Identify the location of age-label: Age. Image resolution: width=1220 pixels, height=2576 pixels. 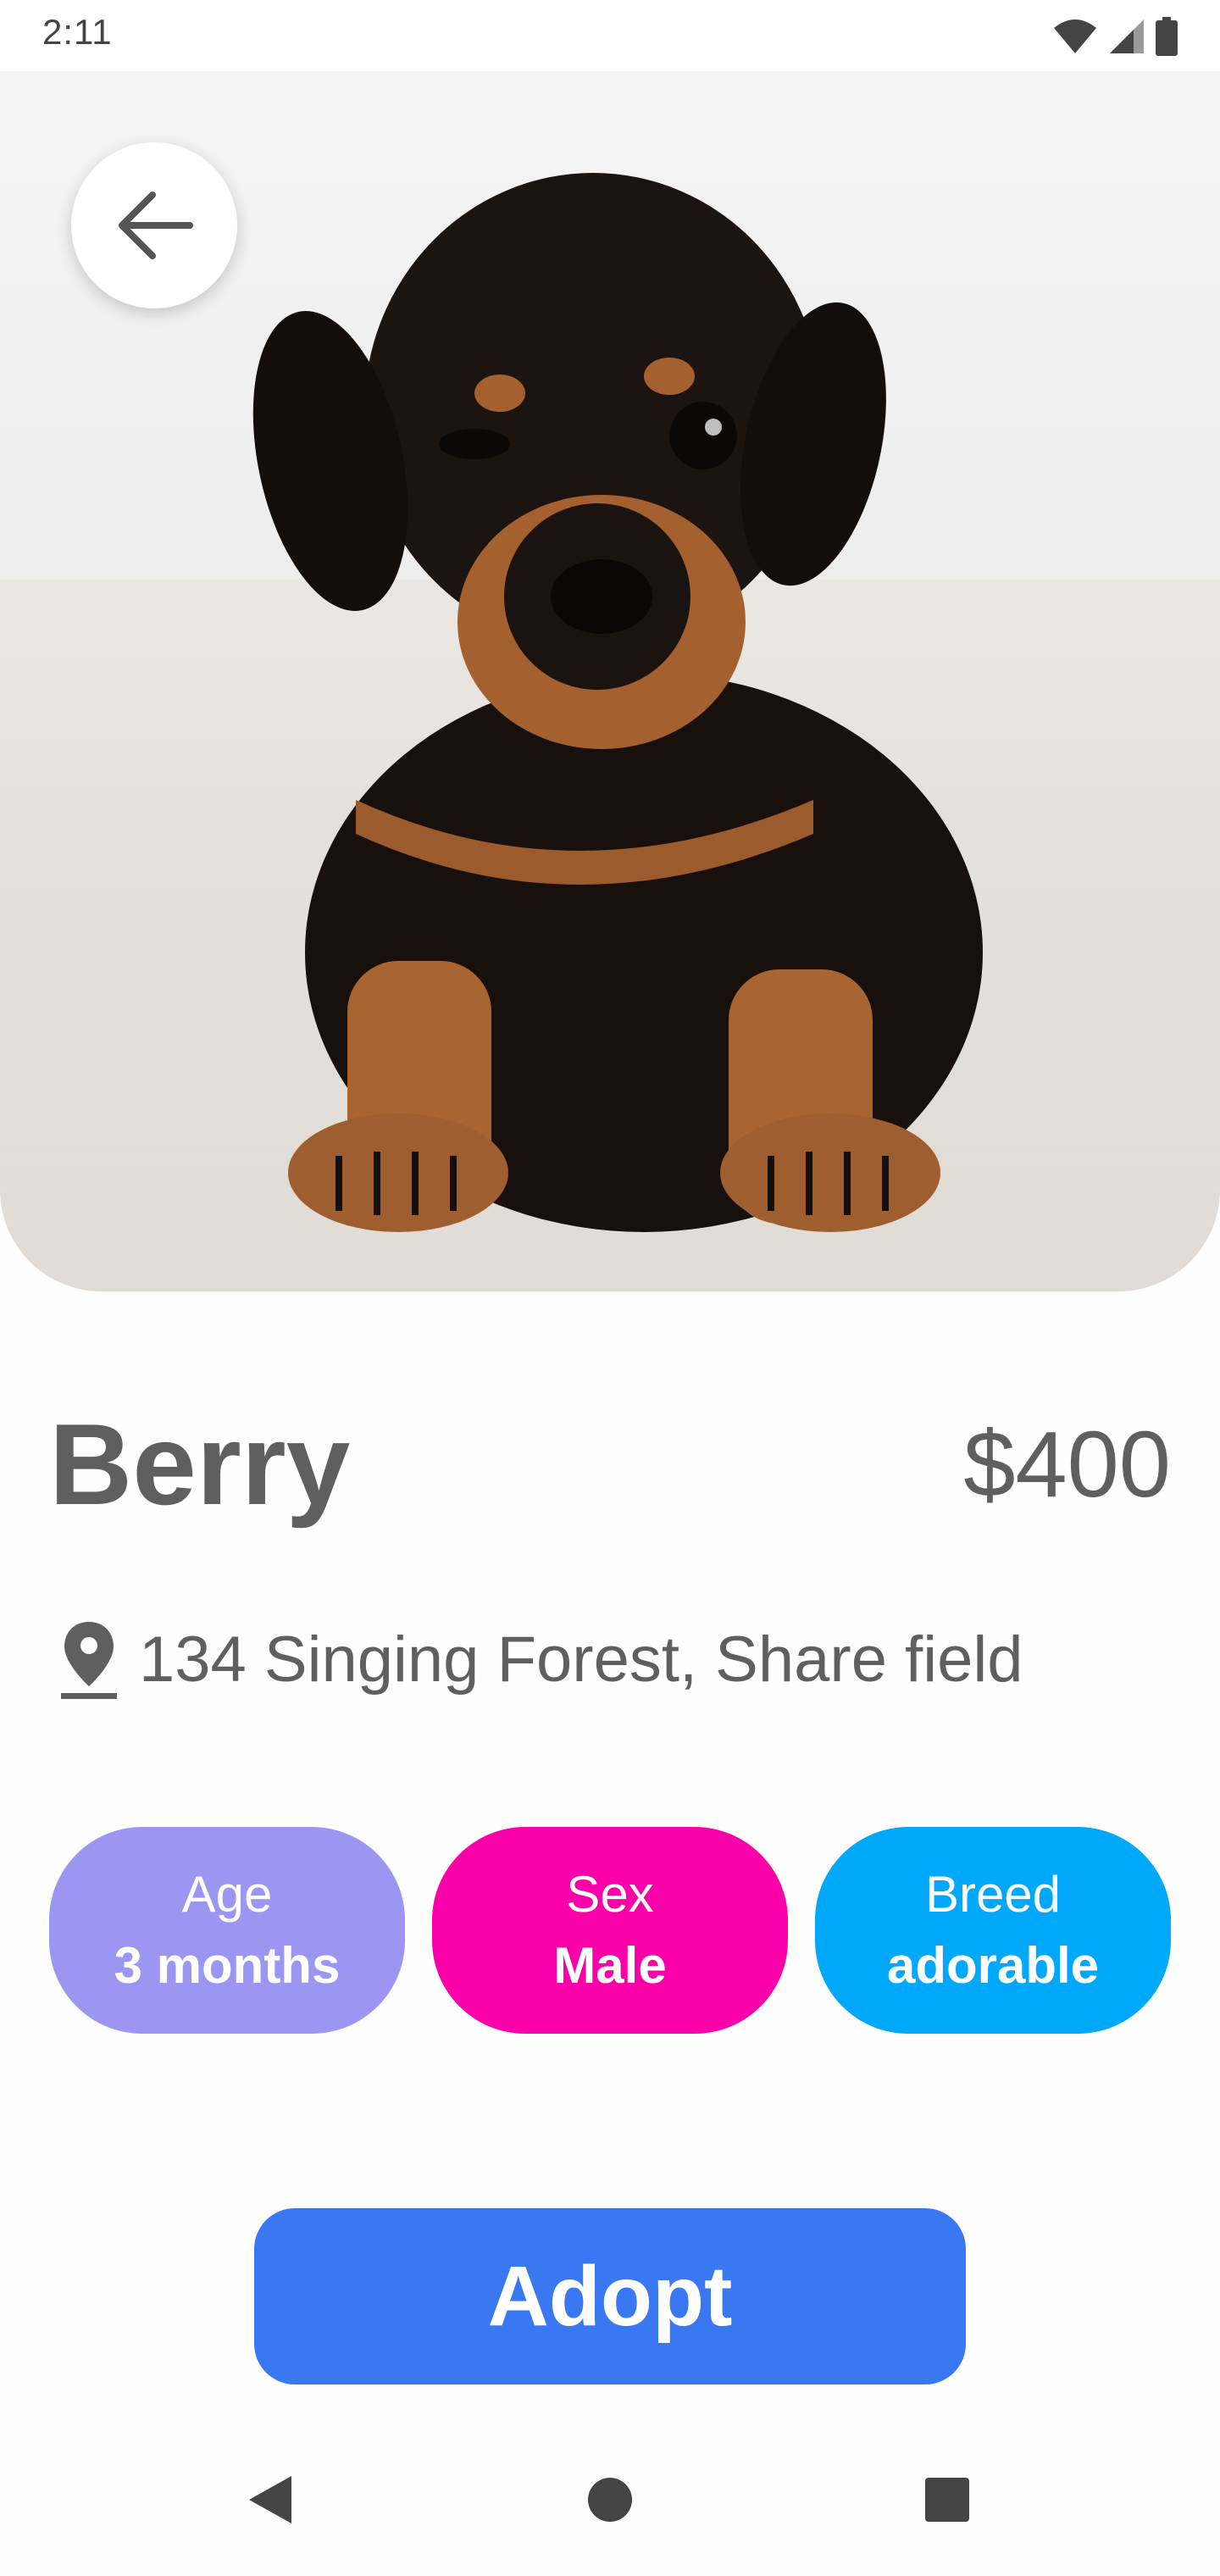
(227, 1894).